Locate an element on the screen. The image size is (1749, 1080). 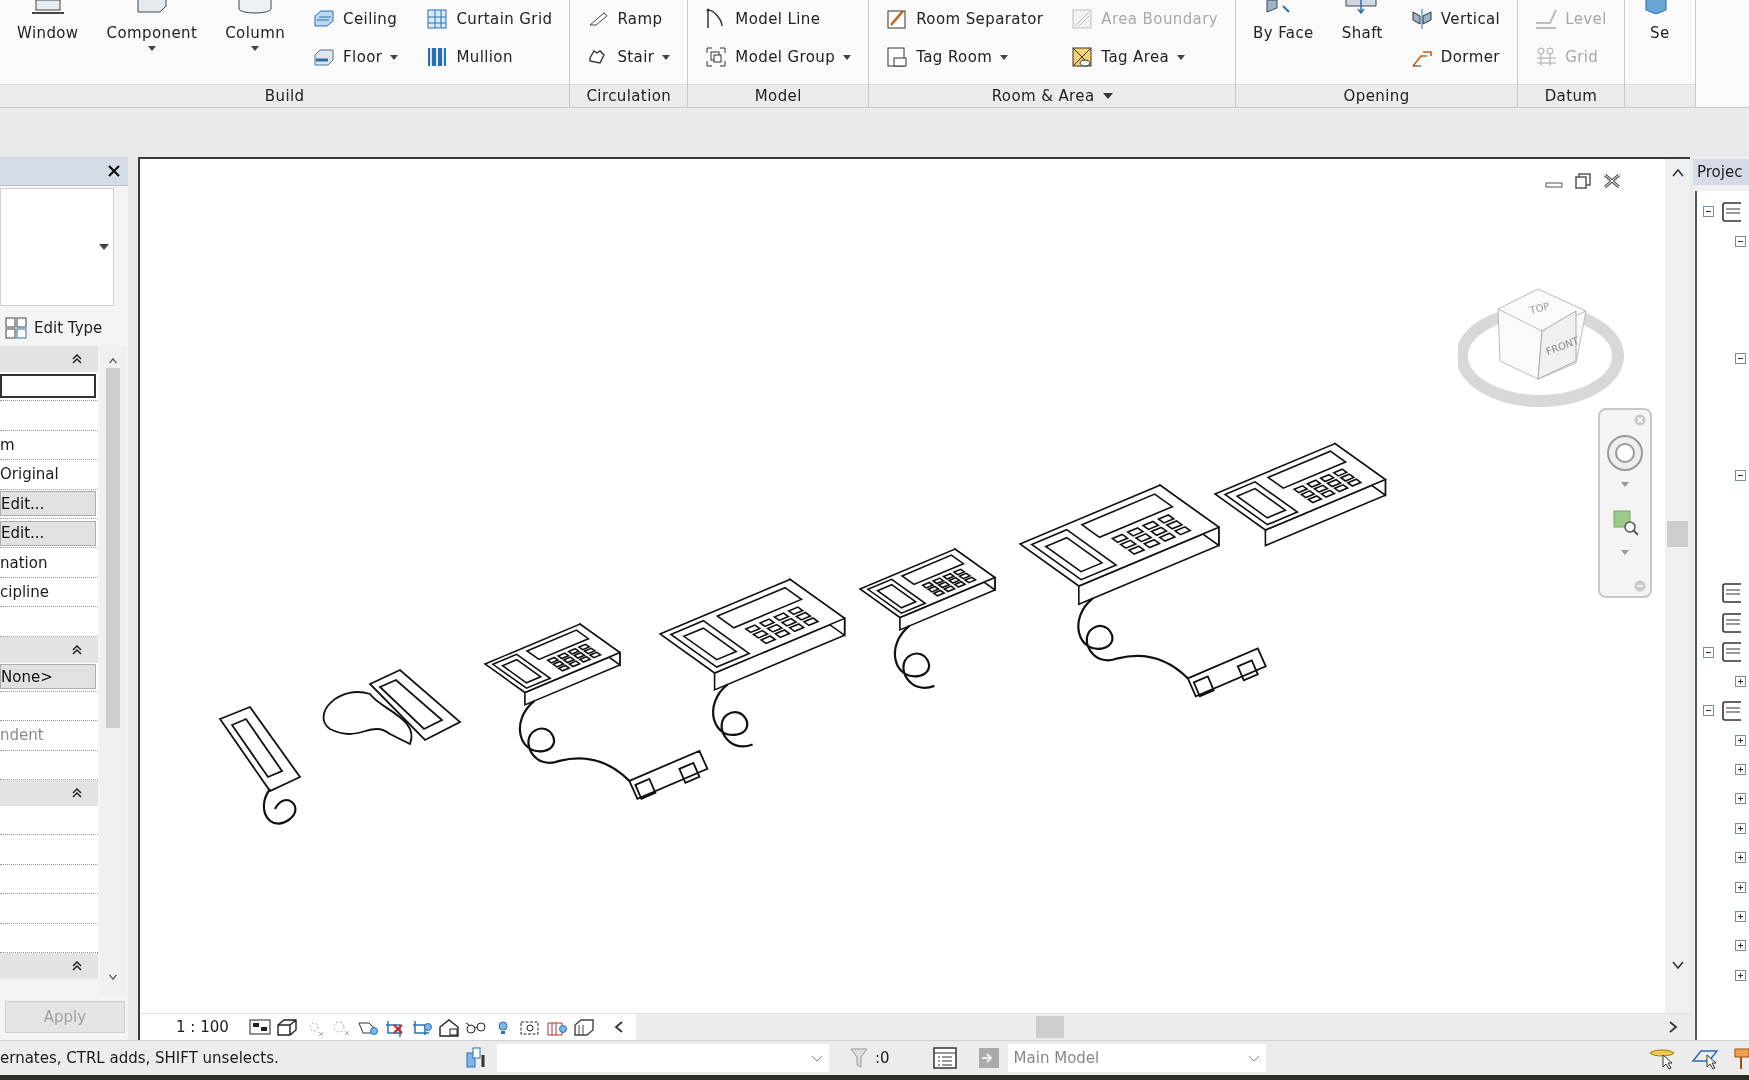
panel-title: Circulation is located at coordinates (629, 96).